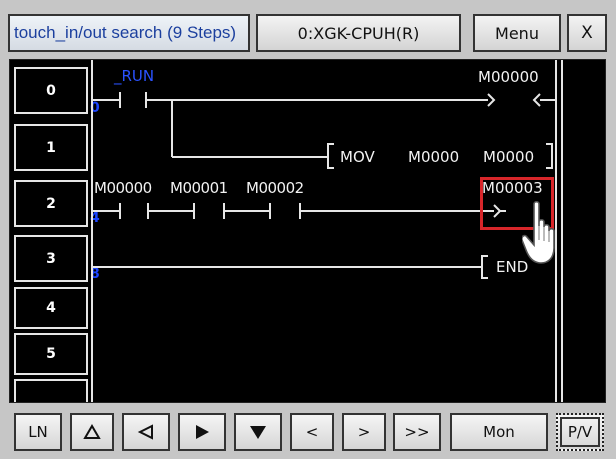 The width and height of the screenshot is (616, 459). Describe the element at coordinates (417, 432) in the screenshot. I see `skip-forward-button: >>` at that location.